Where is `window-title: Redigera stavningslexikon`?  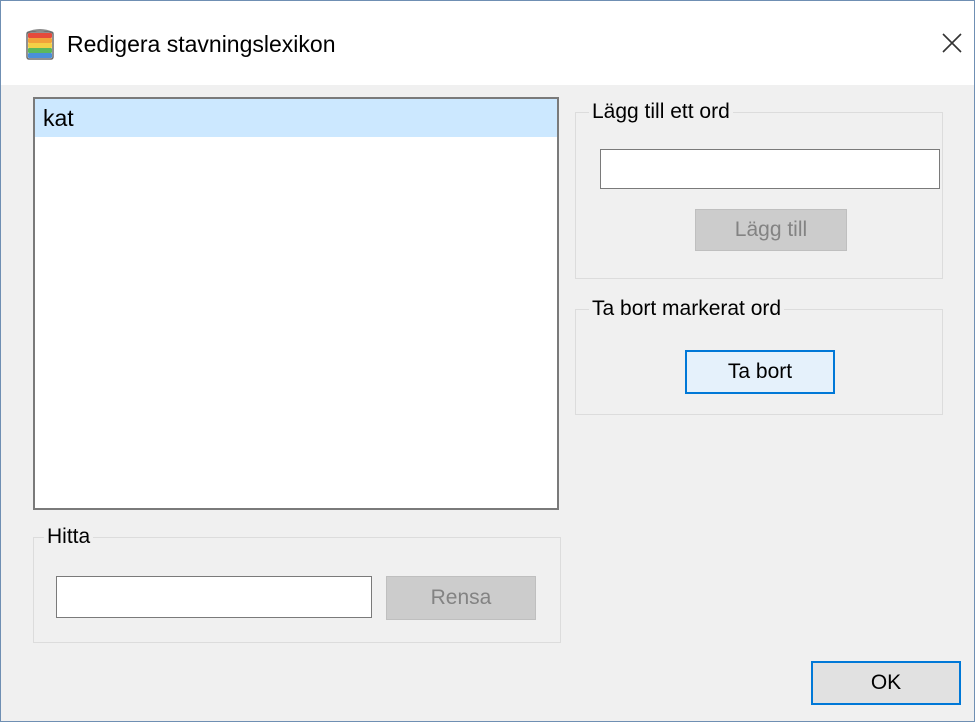
window-title: Redigera stavningslexikon is located at coordinates (201, 44).